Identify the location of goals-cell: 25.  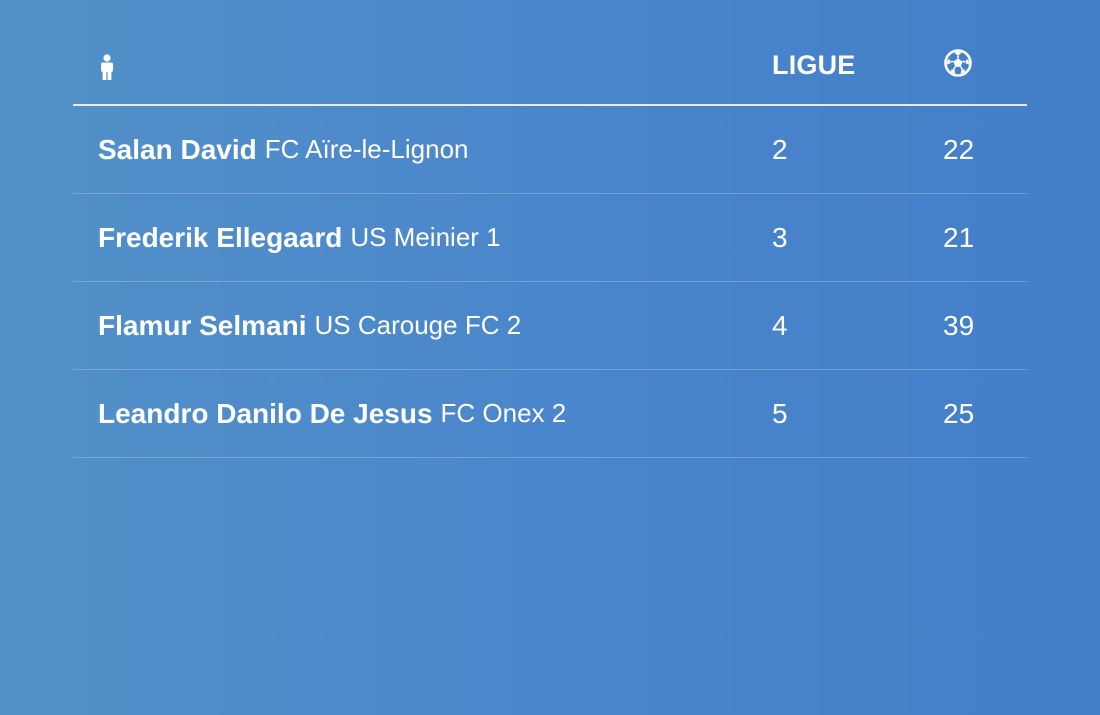
(959, 413).